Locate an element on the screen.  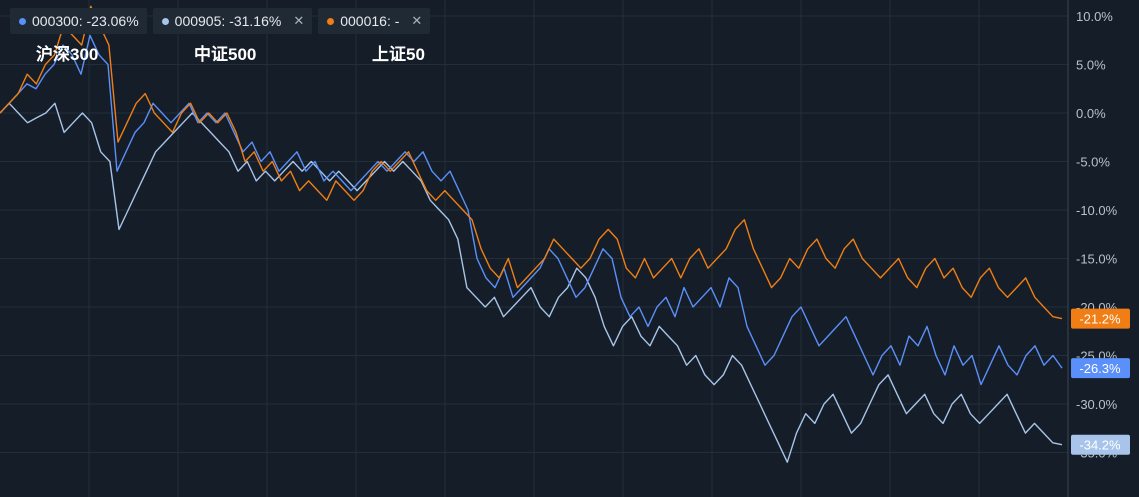
y-tick-label: -10.0% is located at coordinates (1097, 210).